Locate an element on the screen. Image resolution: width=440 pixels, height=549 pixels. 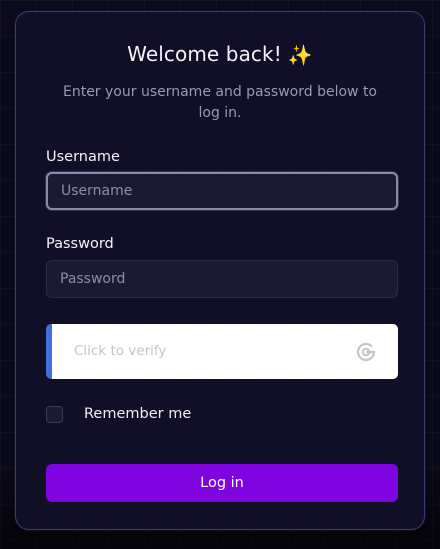
captcha-widget: Click to verify is located at coordinates (222, 351).